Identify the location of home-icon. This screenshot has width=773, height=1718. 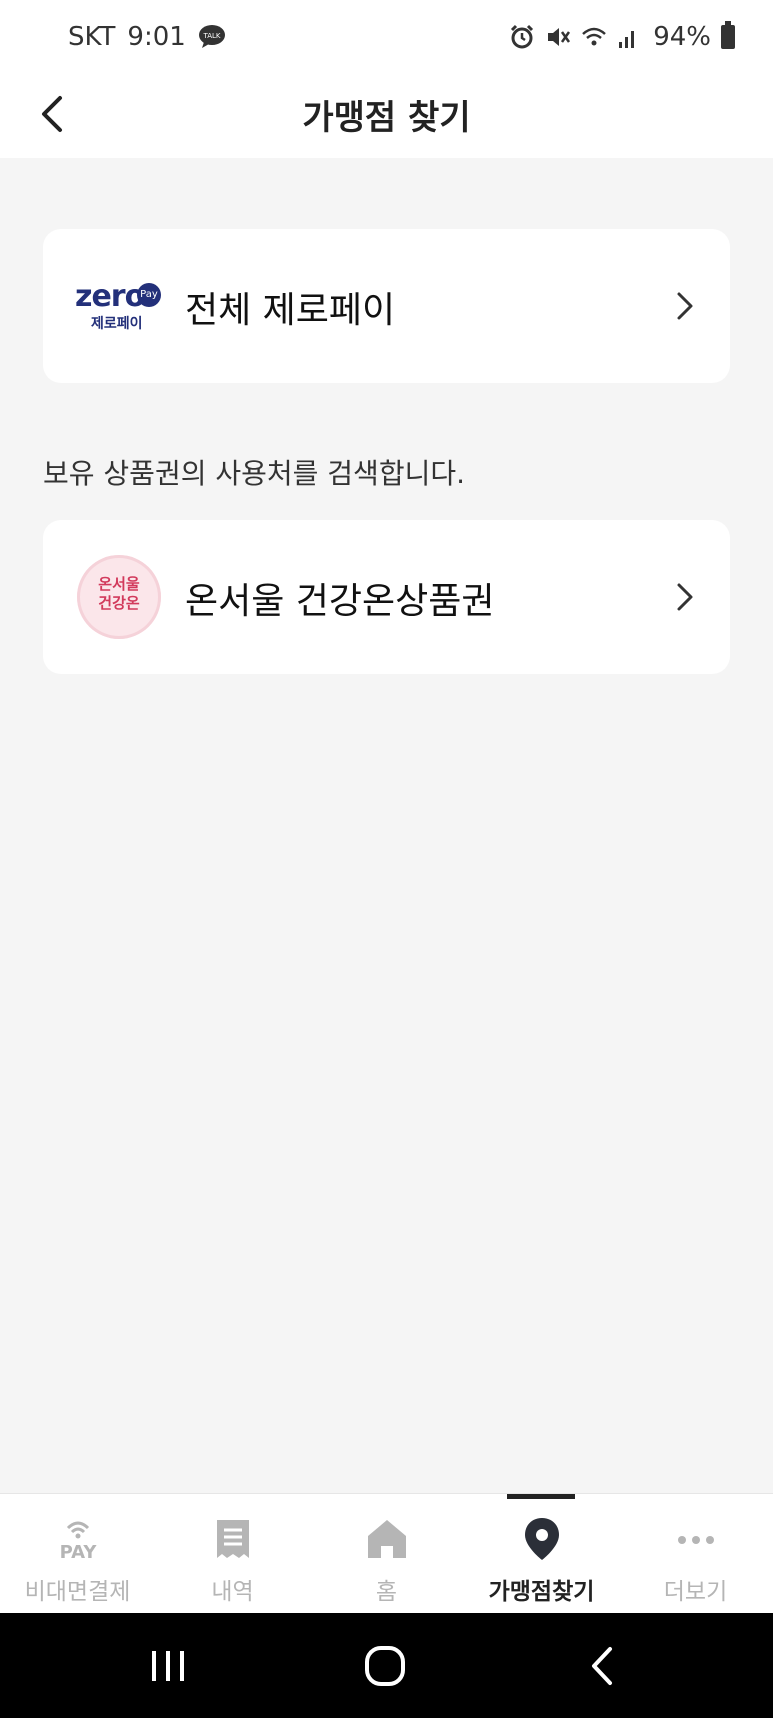
(386, 1539).